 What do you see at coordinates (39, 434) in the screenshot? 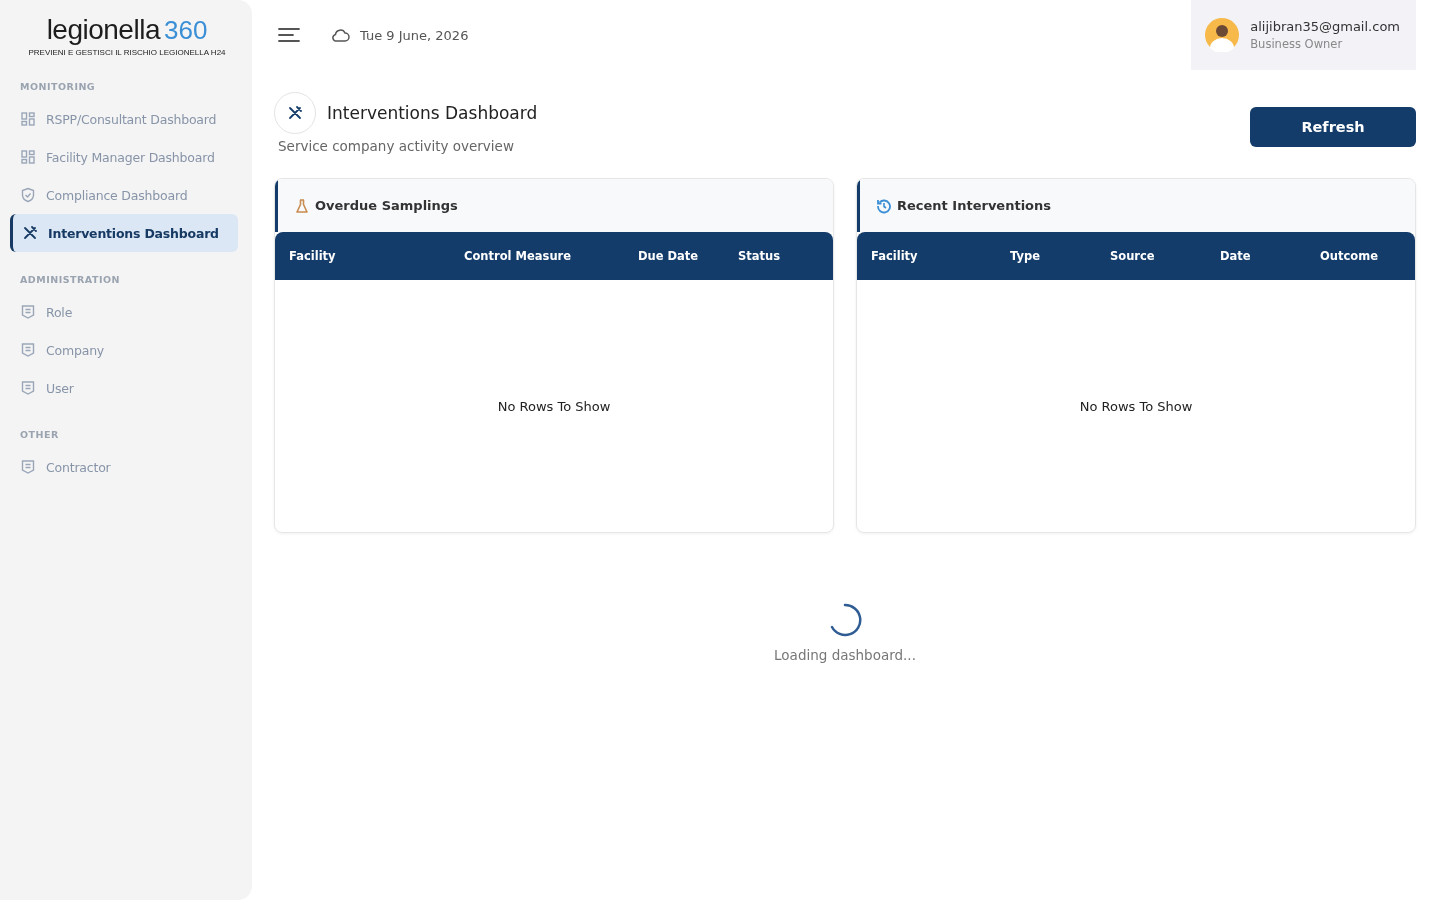
I see `section-heading: OTHER` at bounding box center [39, 434].